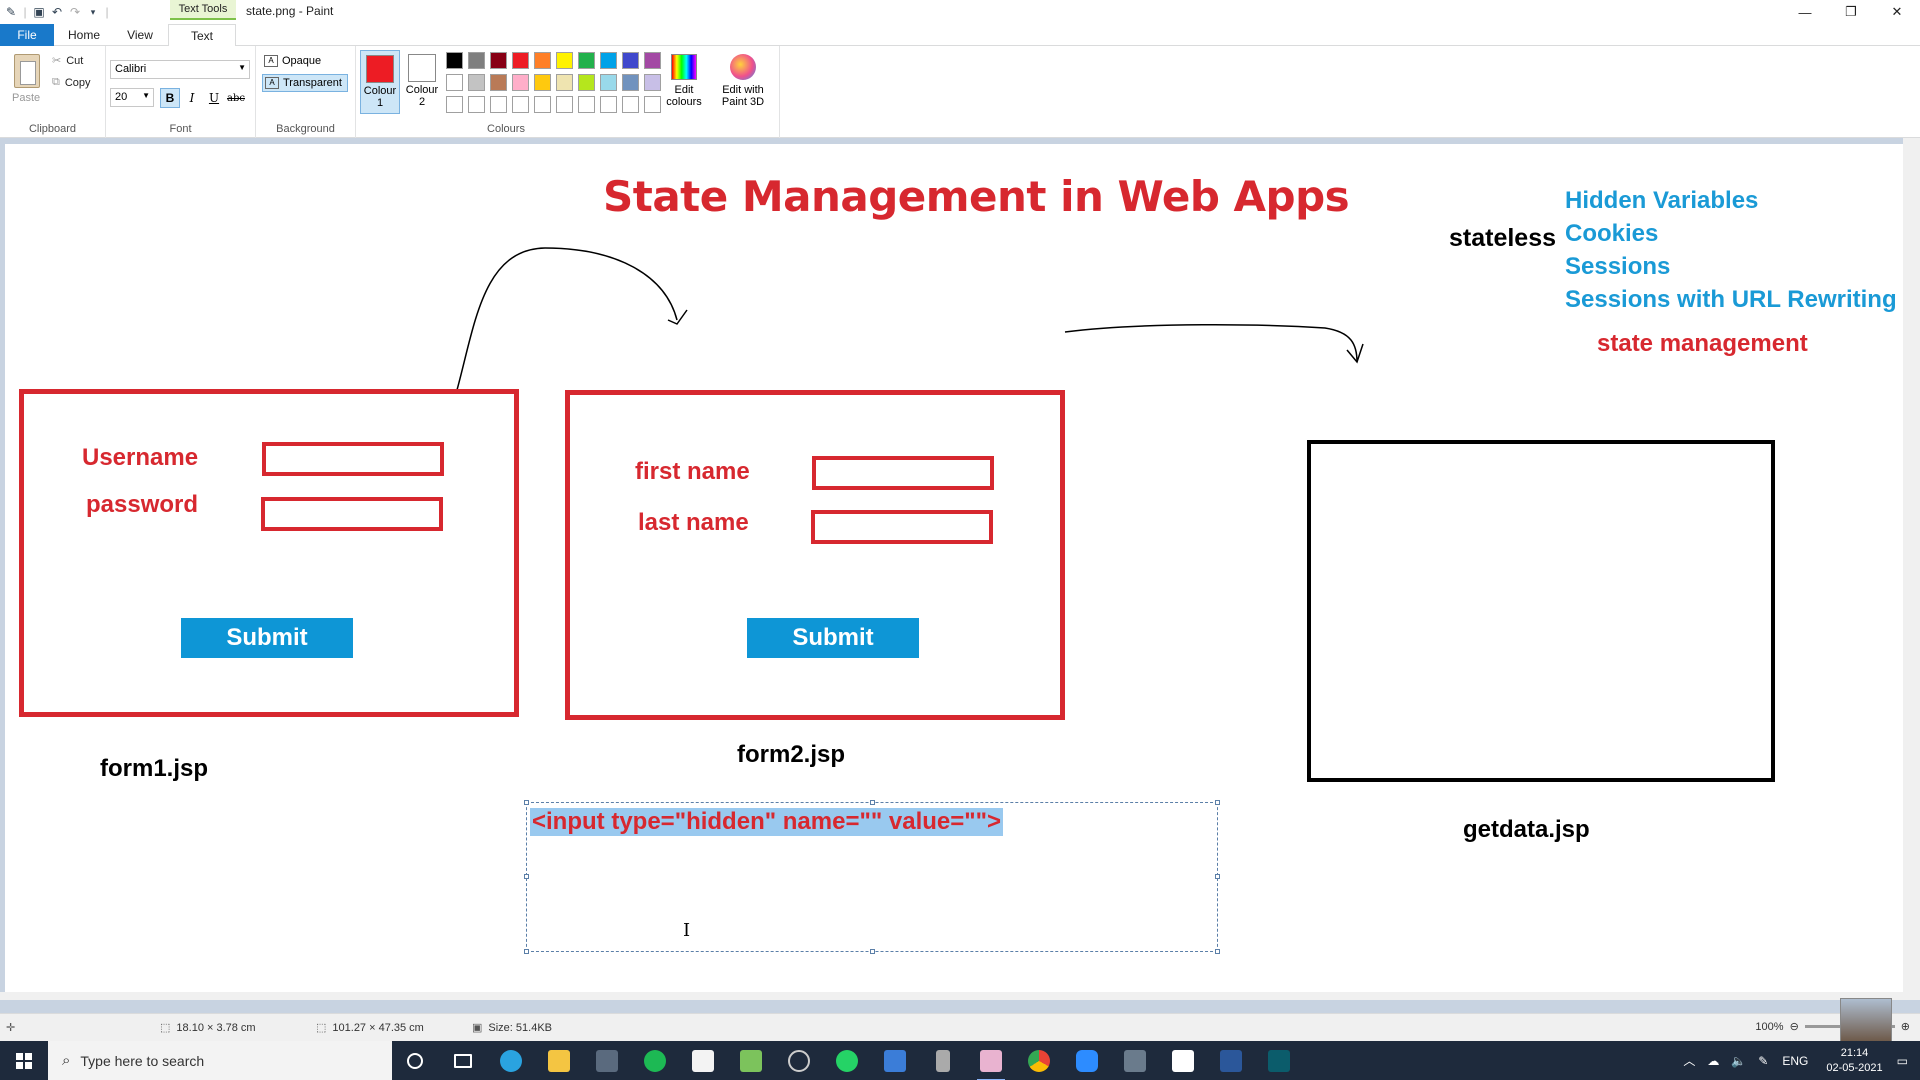 The image size is (1920, 1080). Describe the element at coordinates (39, 12) in the screenshot. I see `save-icon: ▣` at that location.